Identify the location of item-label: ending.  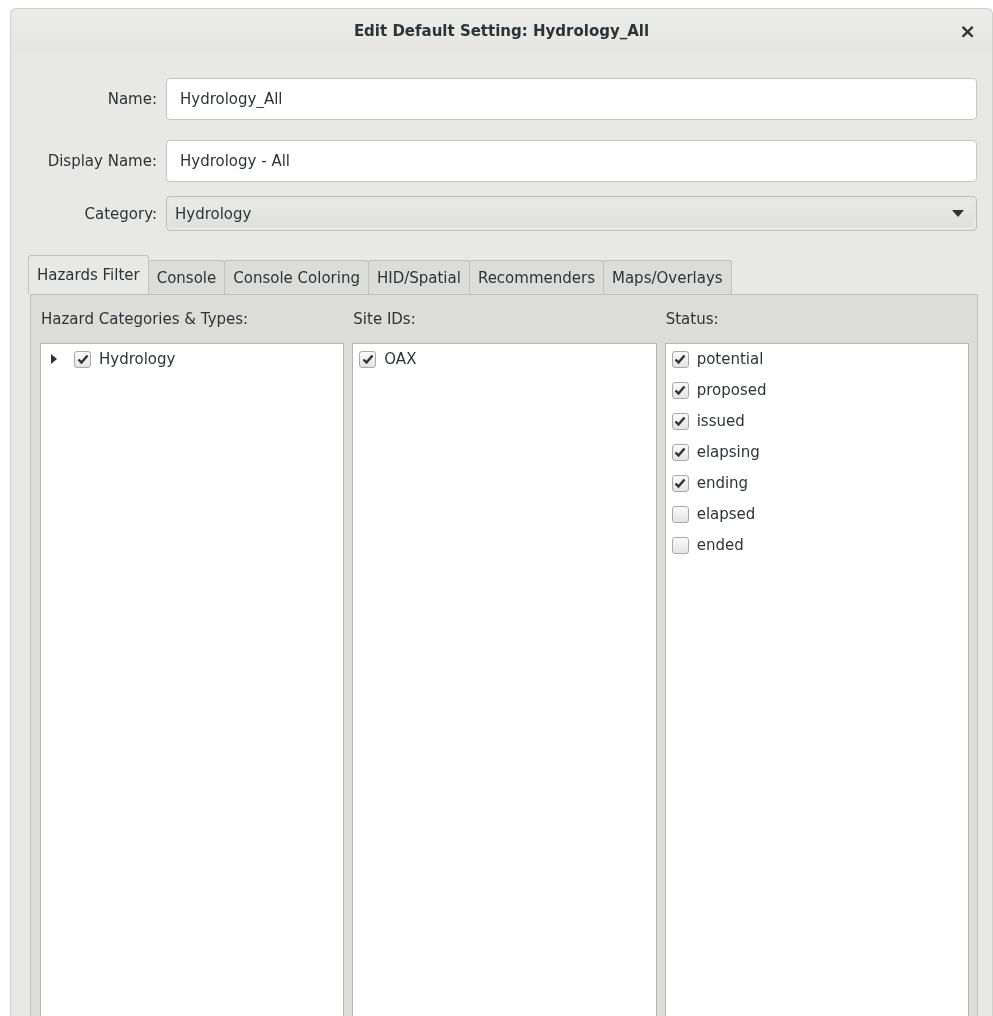
(722, 483).